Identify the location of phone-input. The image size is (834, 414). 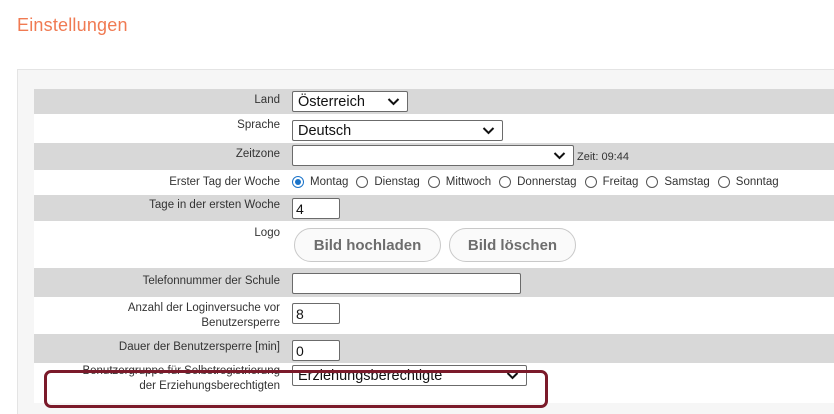
(406, 283).